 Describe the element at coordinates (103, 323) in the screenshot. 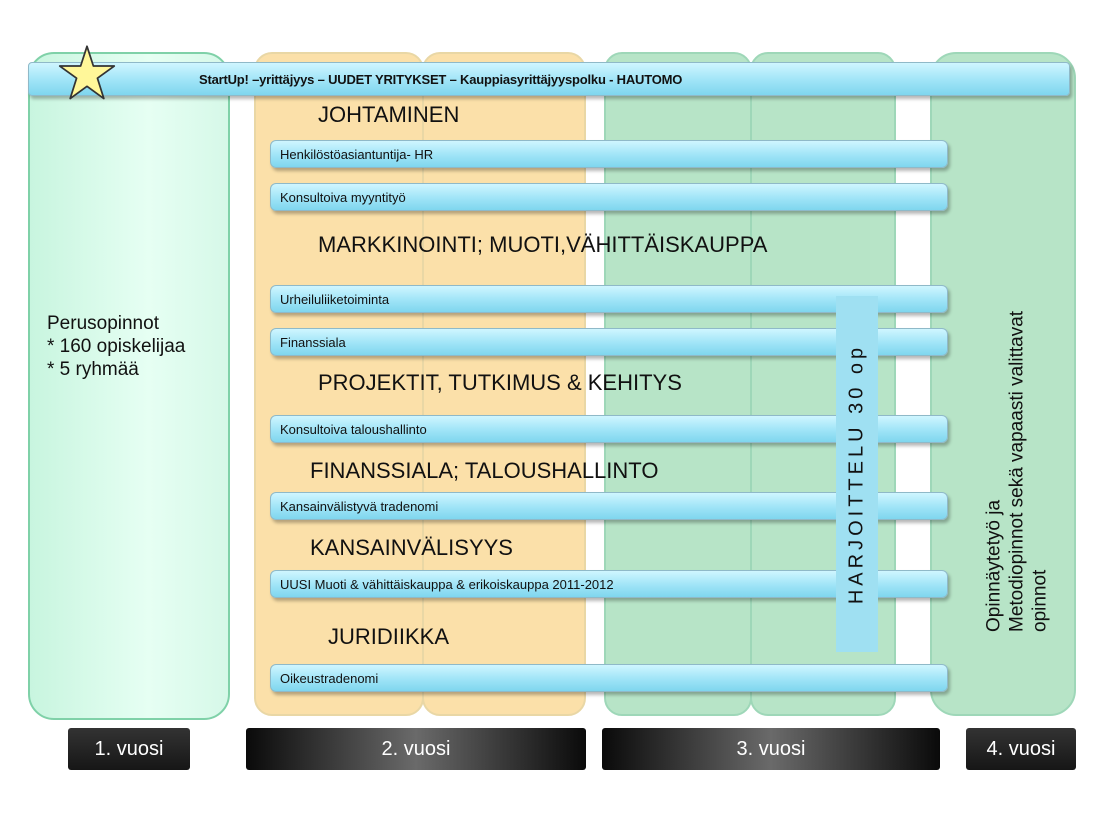

I see `year1-line: Perusopinnot` at that location.